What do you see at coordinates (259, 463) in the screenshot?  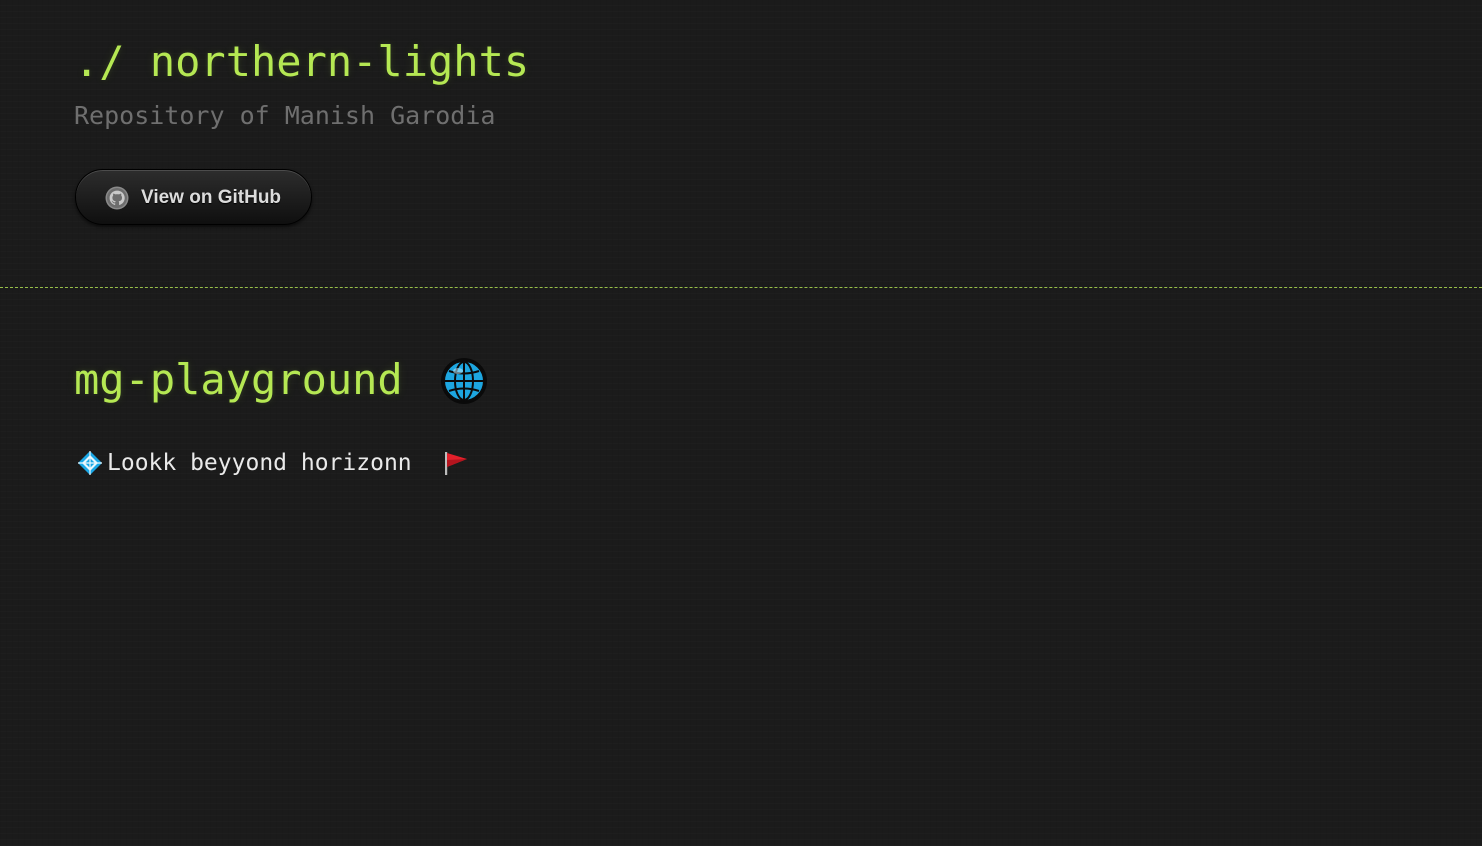 I see `description-text: Lookk beyyond horizonn` at bounding box center [259, 463].